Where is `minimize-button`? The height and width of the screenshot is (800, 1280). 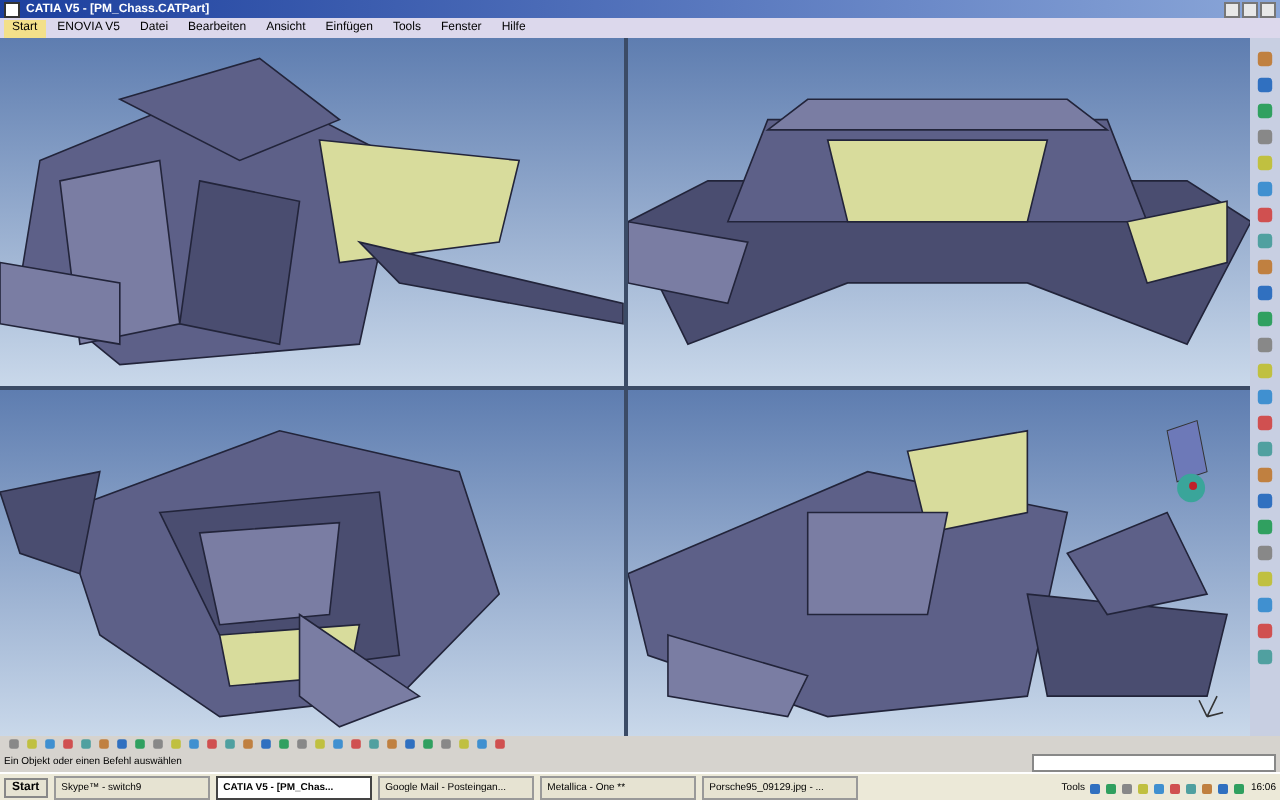
minimize-button is located at coordinates (1232, 9).